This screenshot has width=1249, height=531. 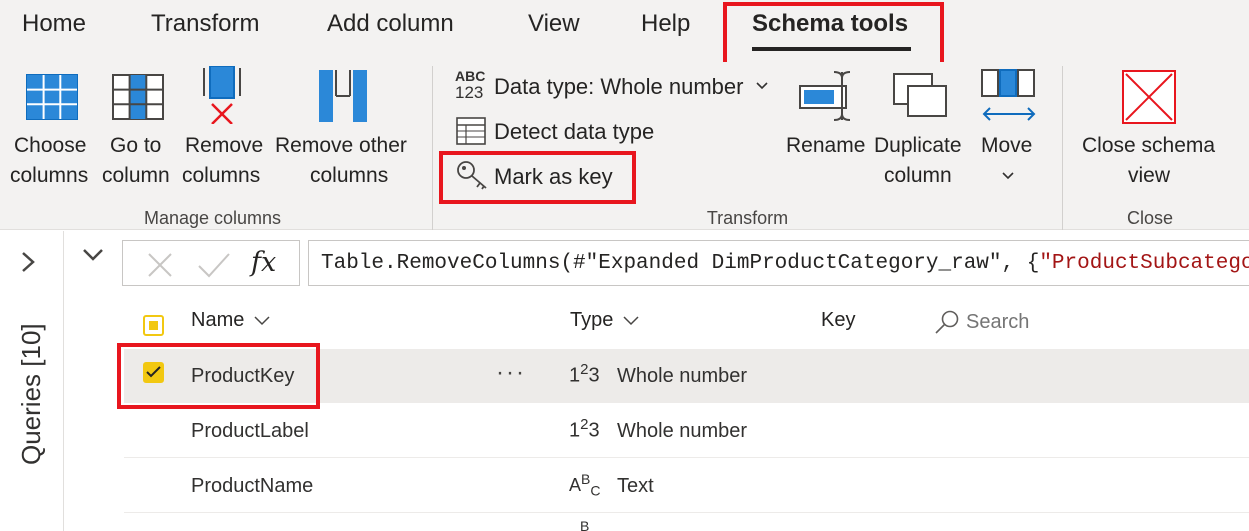 What do you see at coordinates (50, 145) in the screenshot?
I see `choose-columns-label-line1: Choose` at bounding box center [50, 145].